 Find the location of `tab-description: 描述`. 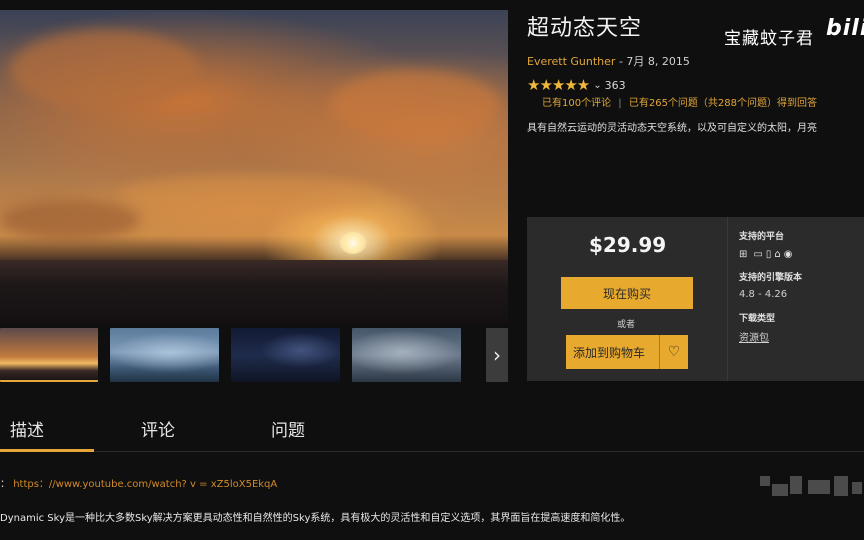

tab-description: 描述 is located at coordinates (27, 428).